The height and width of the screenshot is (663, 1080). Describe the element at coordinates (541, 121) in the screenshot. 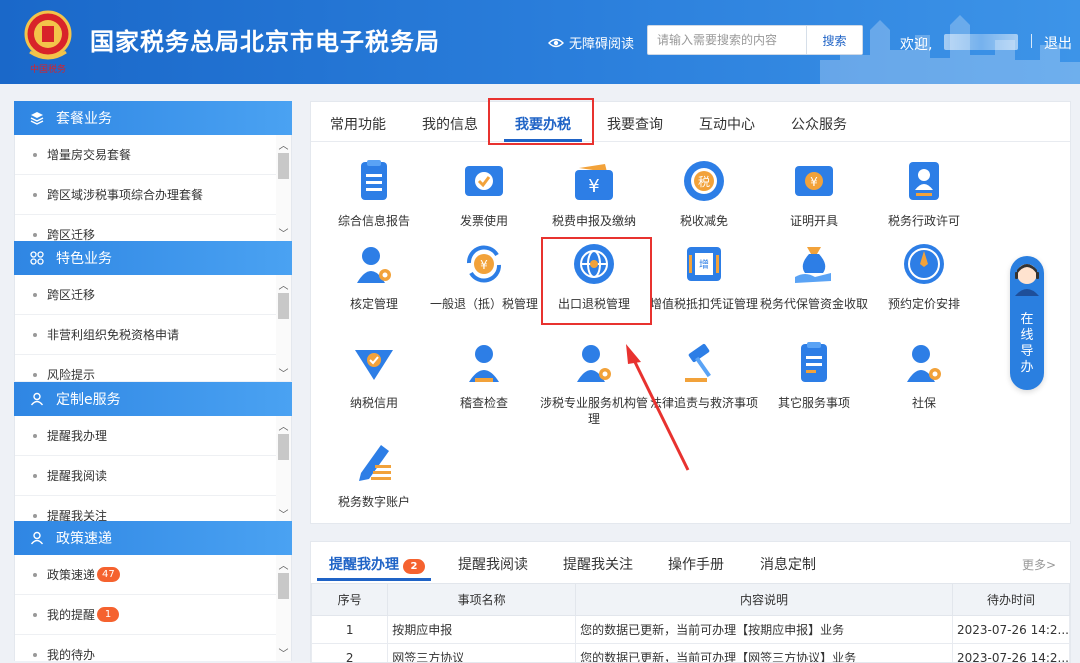

I see `highlight-box-tab` at that location.